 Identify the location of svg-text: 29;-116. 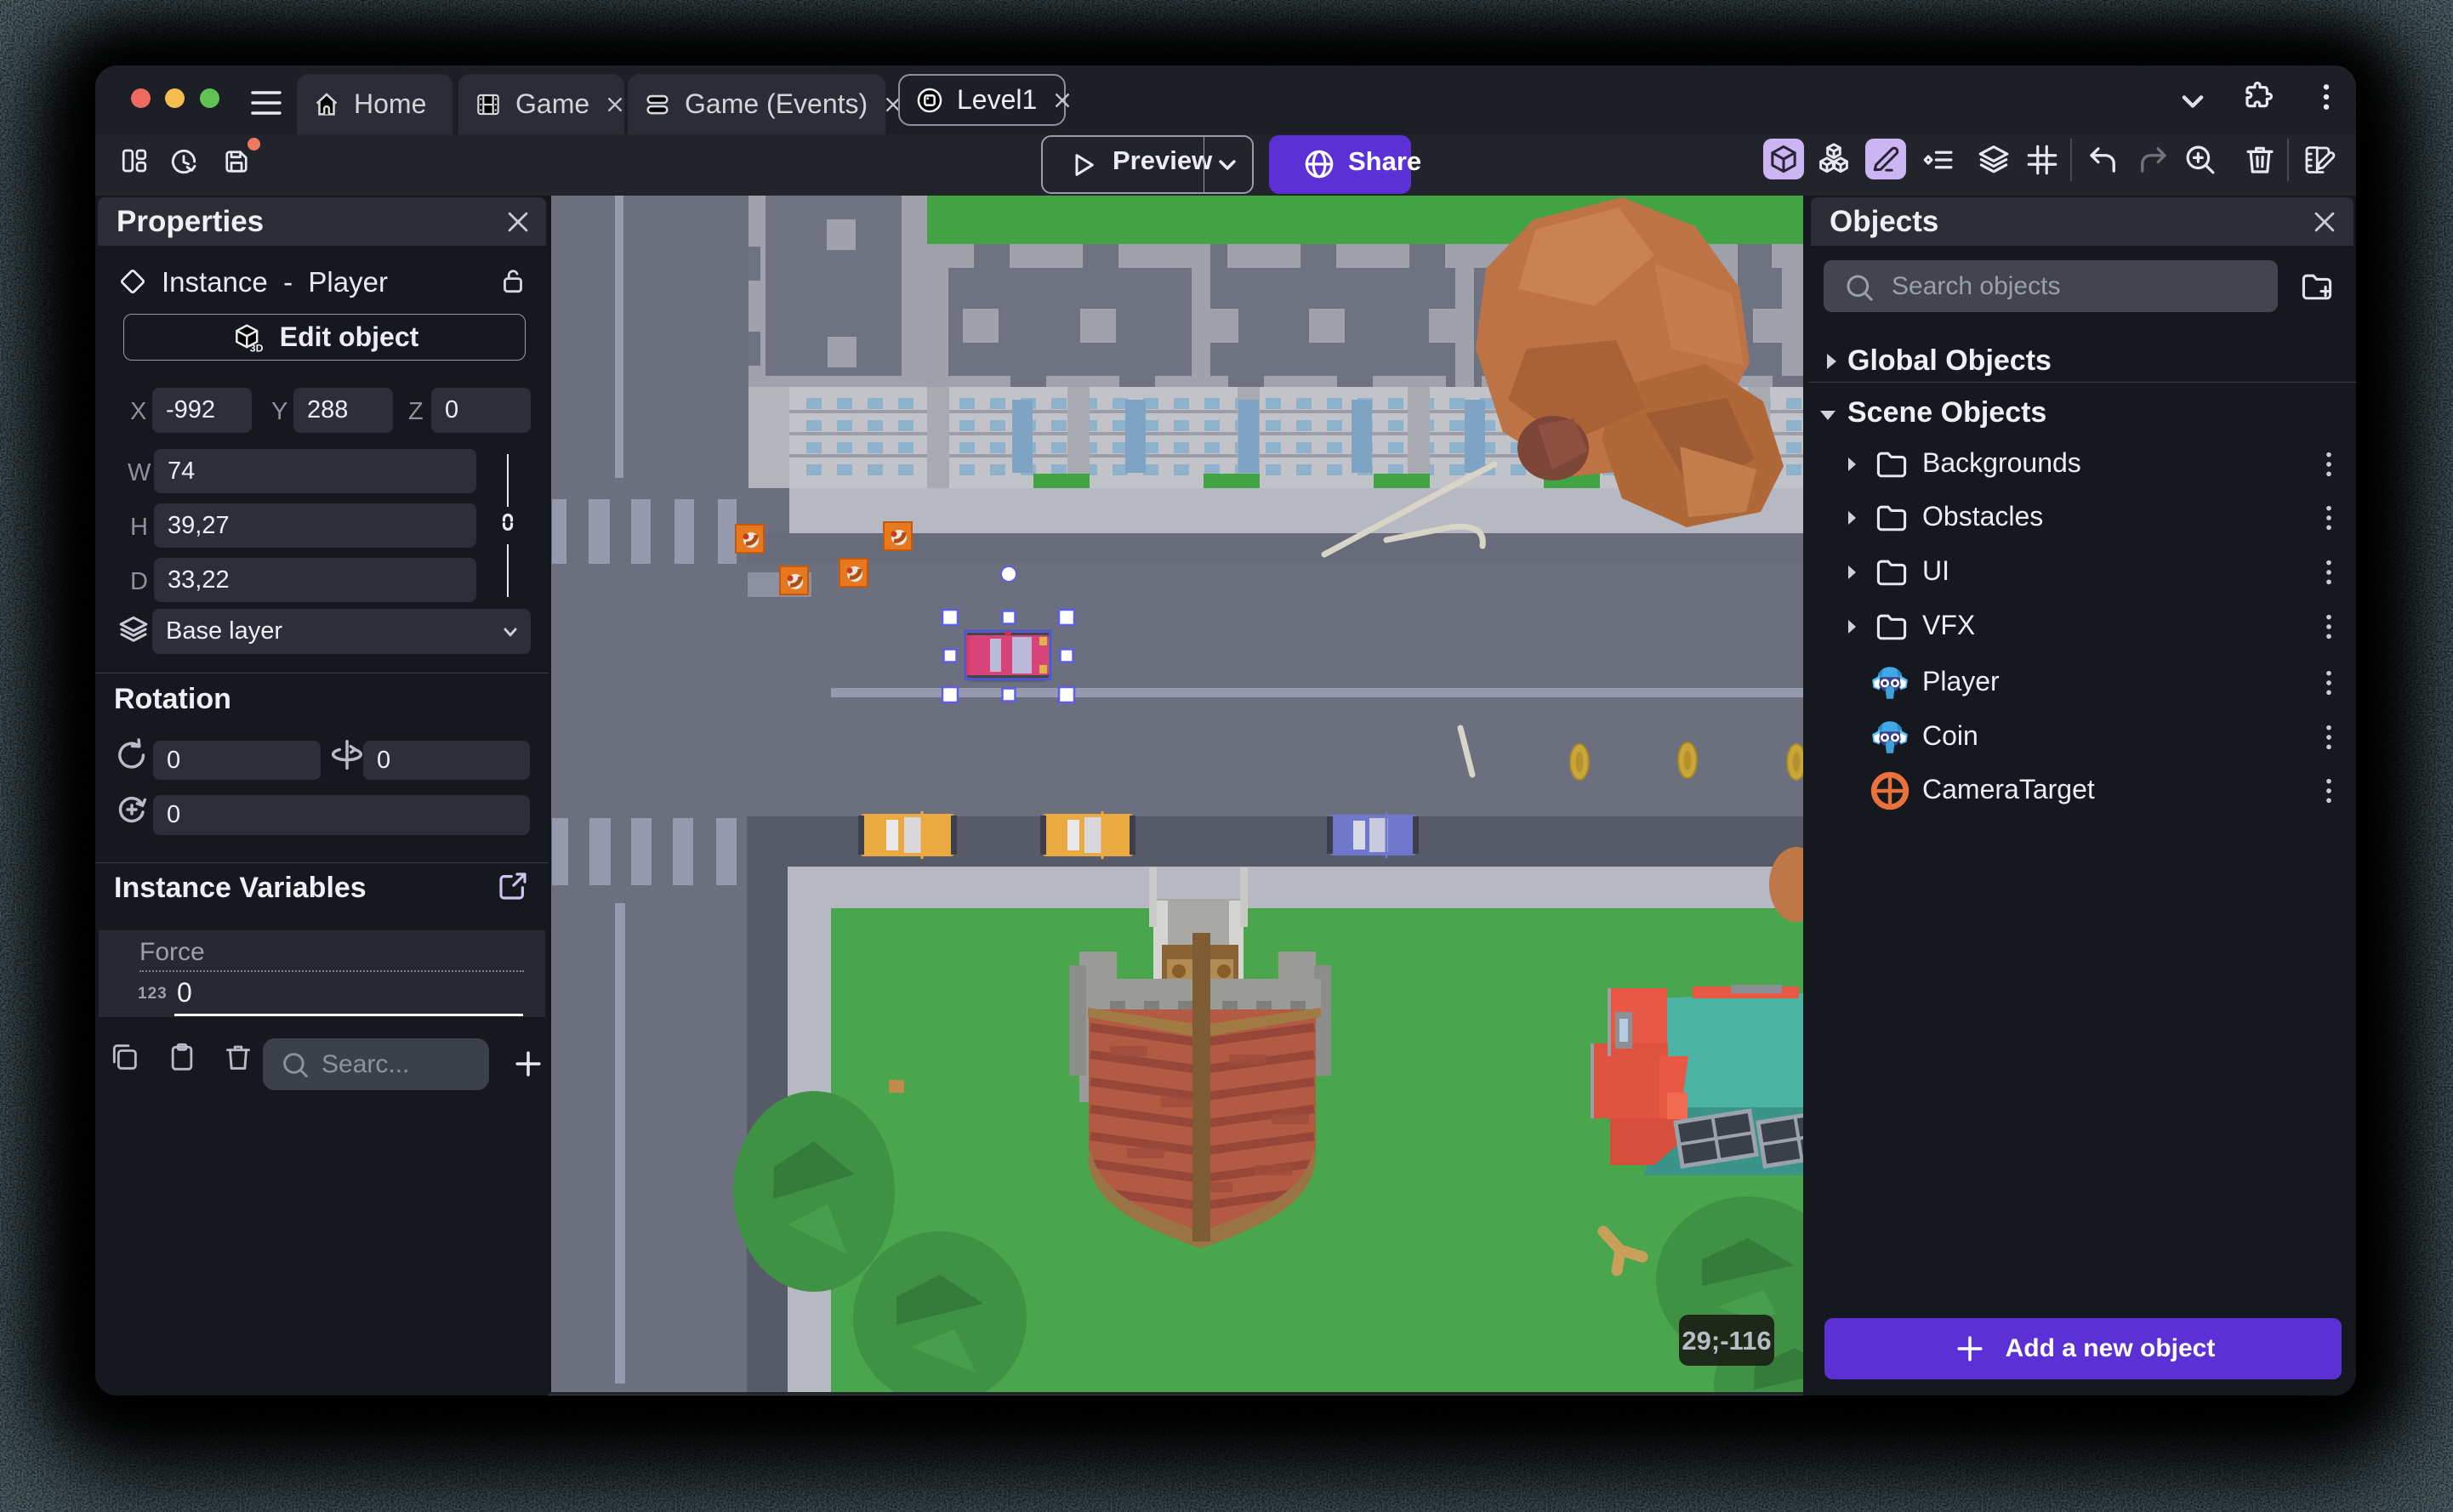
(1726, 1341).